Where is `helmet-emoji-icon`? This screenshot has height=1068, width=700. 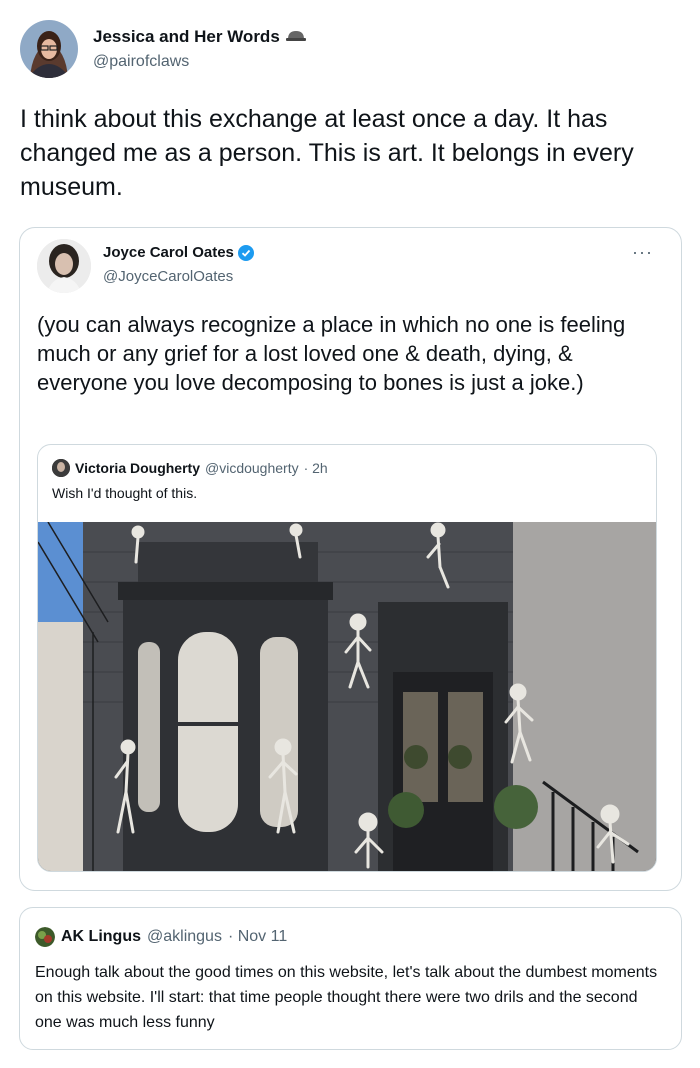 helmet-emoji-icon is located at coordinates (295, 37).